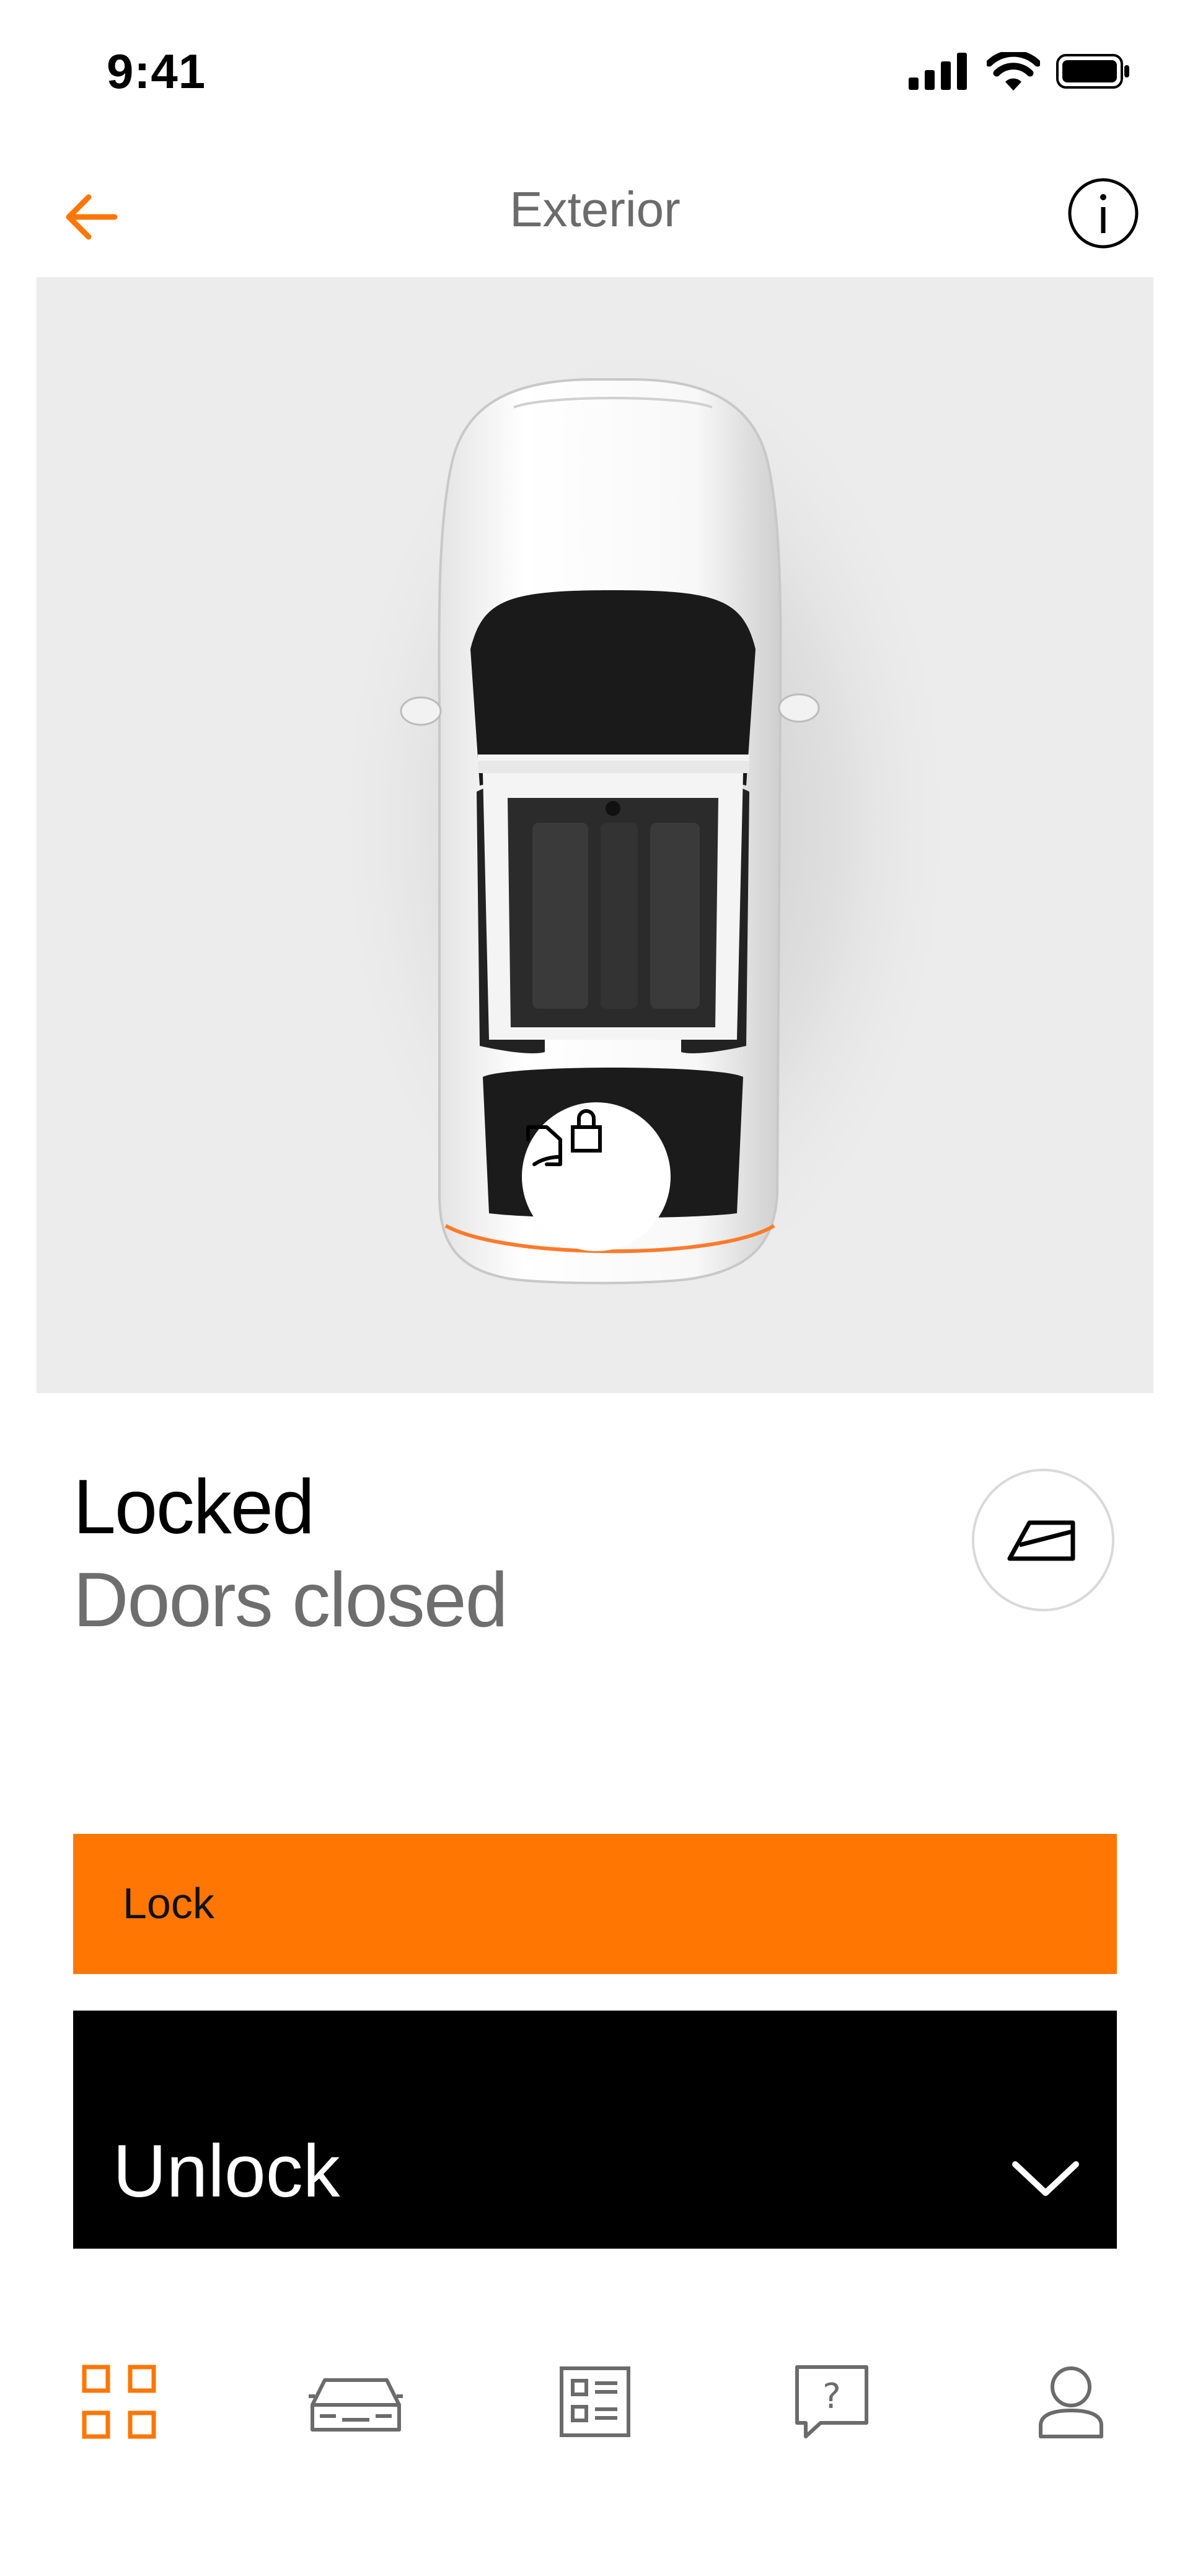  I want to click on status-icons, so click(1019, 72).